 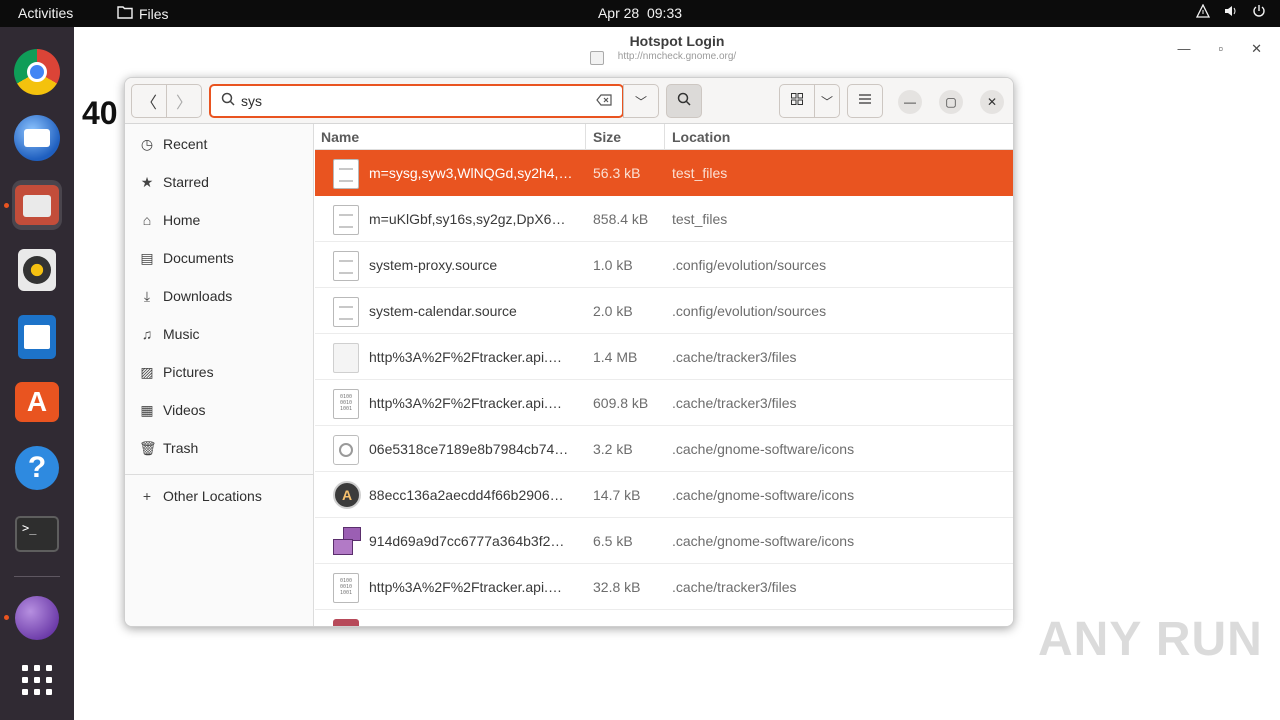 What do you see at coordinates (664, 618) in the screenshot?
I see `file-row-partial` at bounding box center [664, 618].